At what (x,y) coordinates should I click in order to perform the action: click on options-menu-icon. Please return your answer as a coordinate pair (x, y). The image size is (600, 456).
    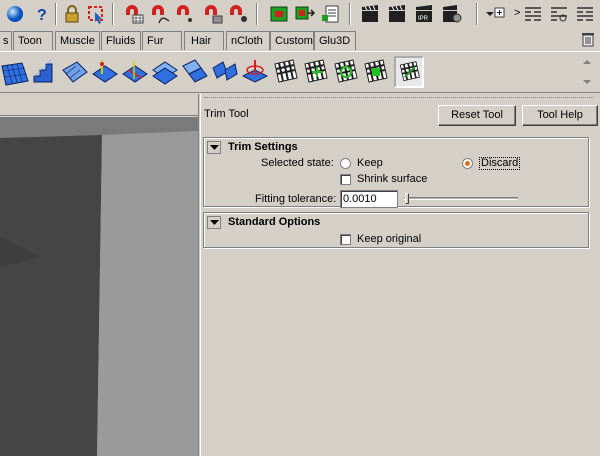
    Looking at the image, I should click on (495, 14).